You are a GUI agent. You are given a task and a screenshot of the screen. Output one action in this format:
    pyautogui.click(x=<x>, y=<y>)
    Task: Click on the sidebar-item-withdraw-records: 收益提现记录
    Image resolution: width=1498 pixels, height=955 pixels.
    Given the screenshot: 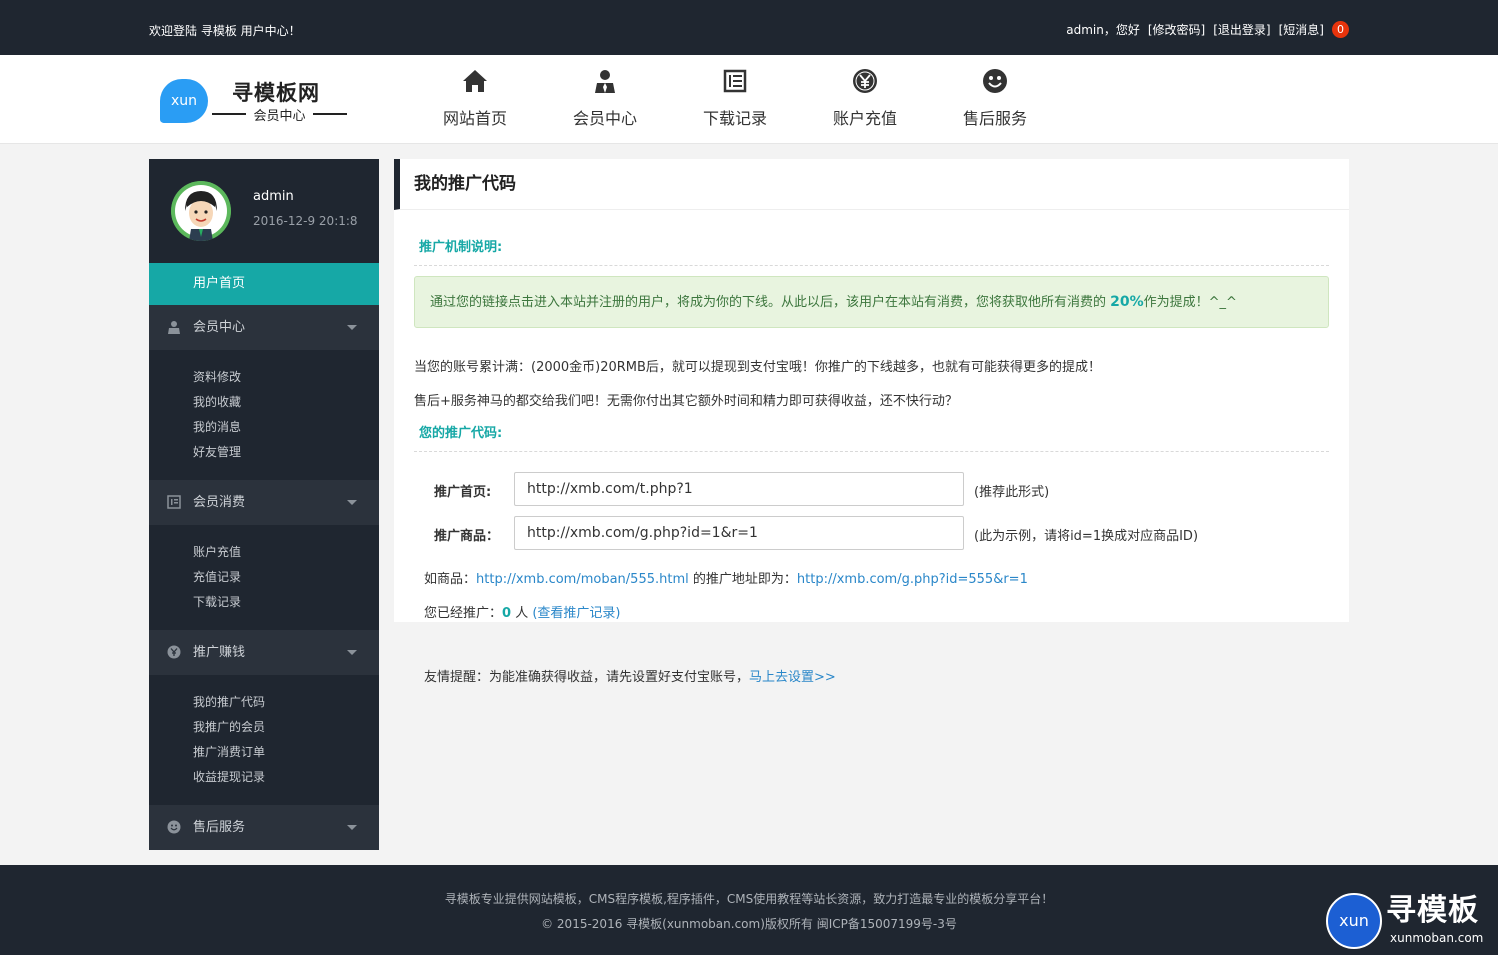 What is the action you would take?
    pyautogui.click(x=286, y=777)
    